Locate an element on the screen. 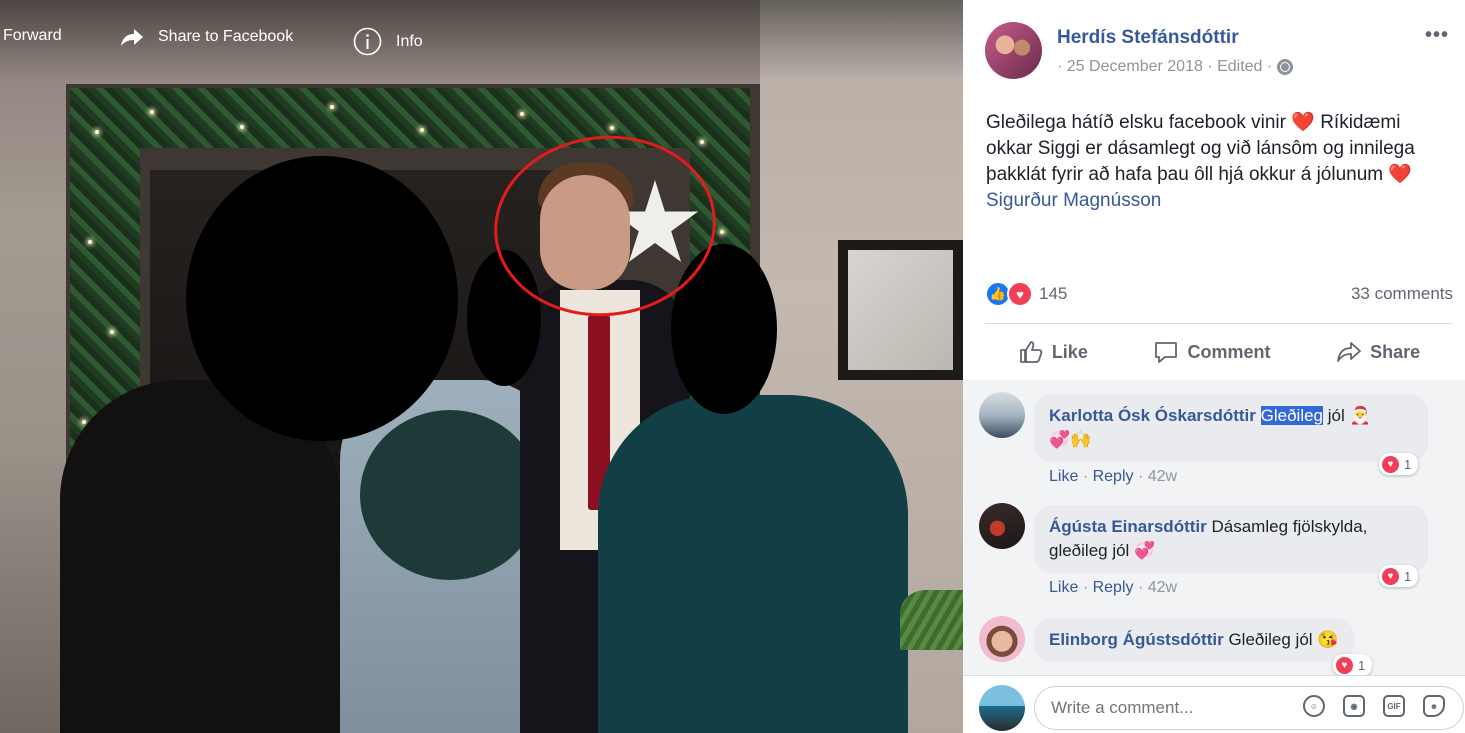  reactions-summary: 👍 ♥ 145 is located at coordinates (1026, 294).